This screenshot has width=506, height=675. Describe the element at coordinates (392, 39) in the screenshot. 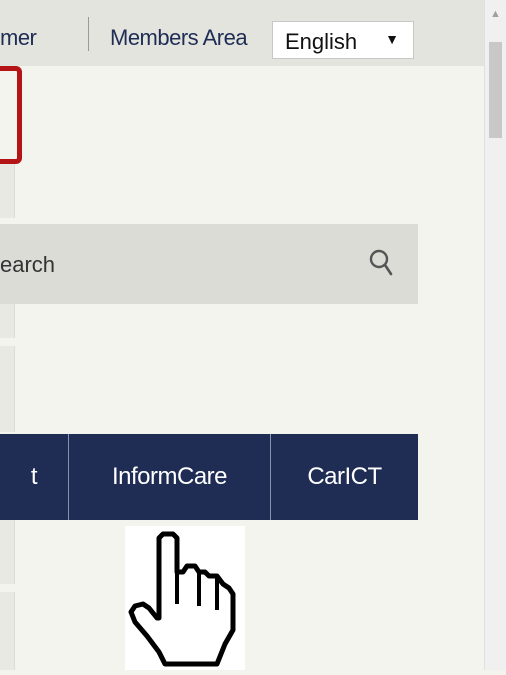

I see `dropdown-arrow-icon: ▼` at that location.